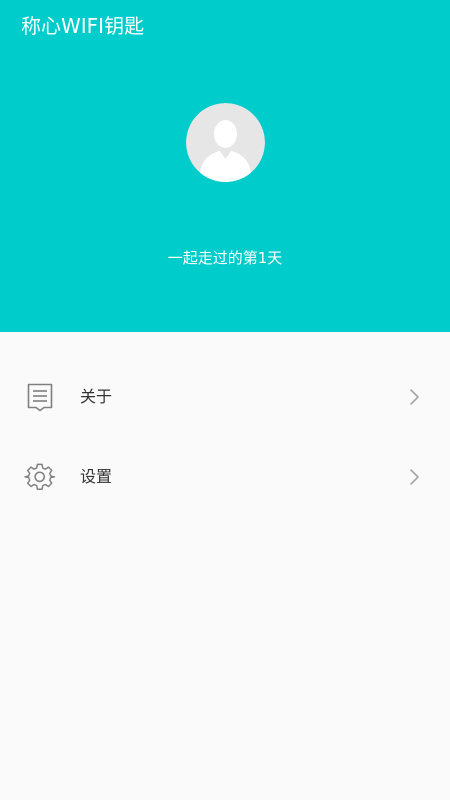 The image size is (450, 800). Describe the element at coordinates (40, 476) in the screenshot. I see `gear-icon` at that location.